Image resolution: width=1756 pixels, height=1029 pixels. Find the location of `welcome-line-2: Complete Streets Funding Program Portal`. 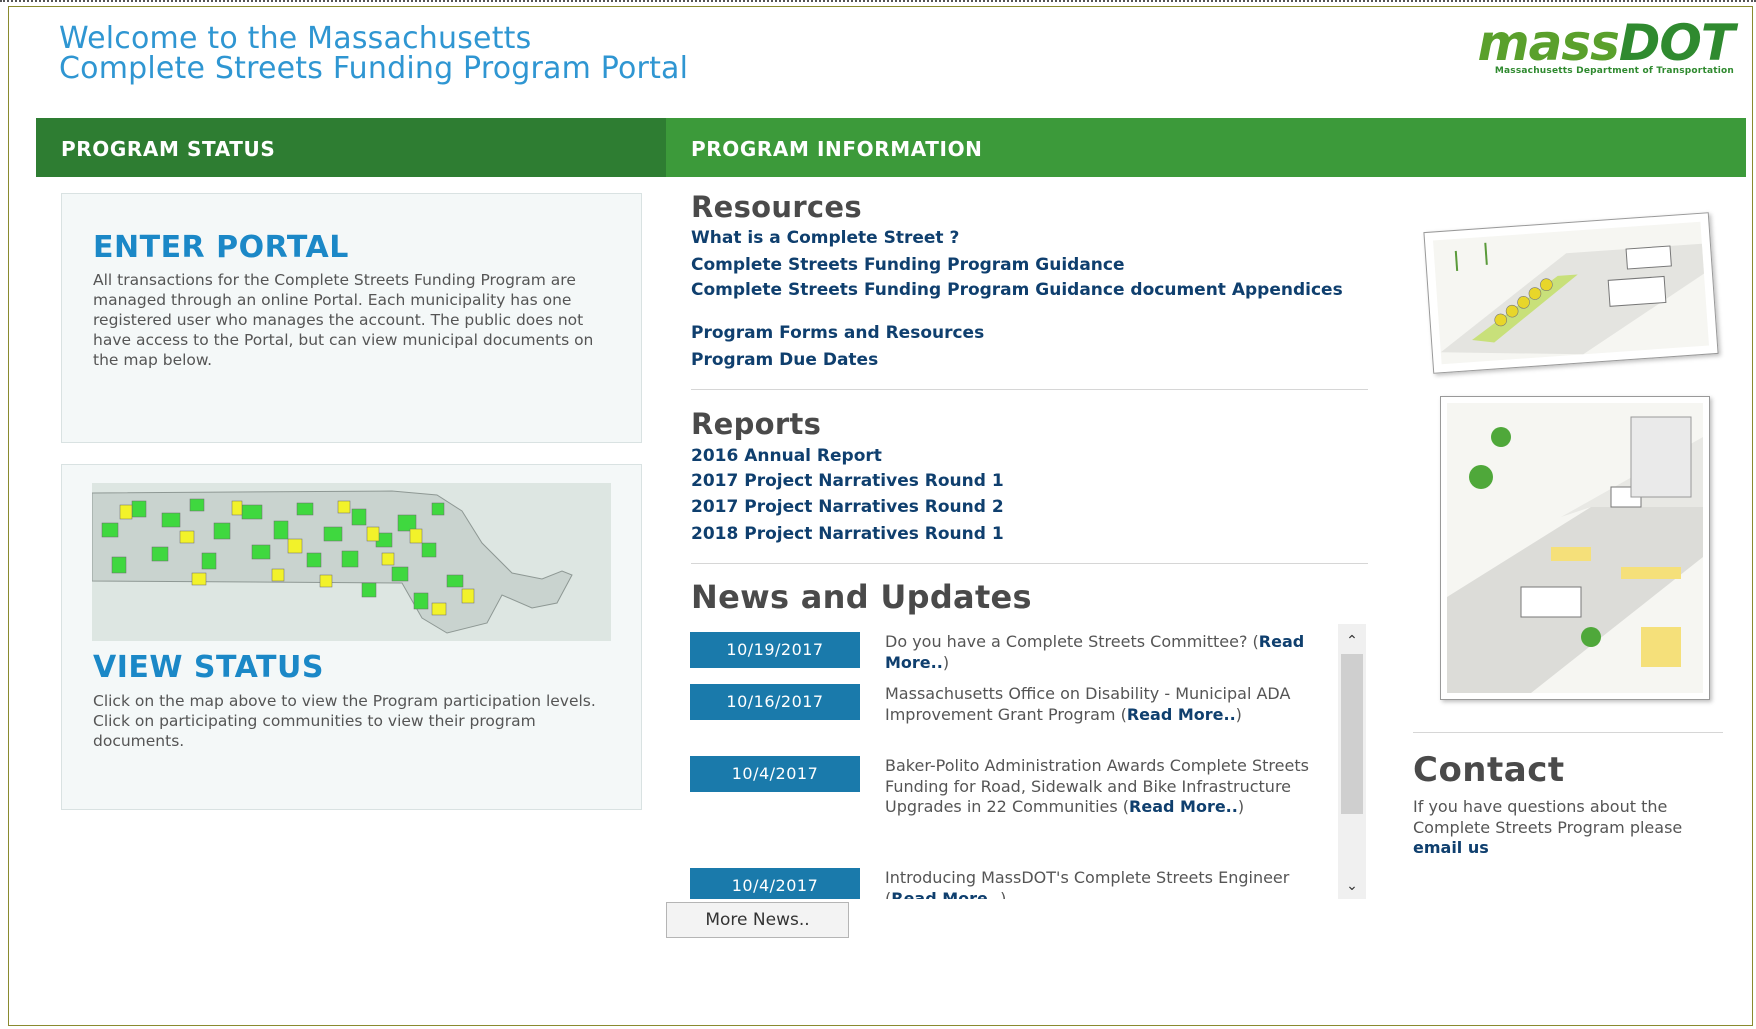

welcome-line-2: Complete Streets Funding Program Portal is located at coordinates (374, 68).